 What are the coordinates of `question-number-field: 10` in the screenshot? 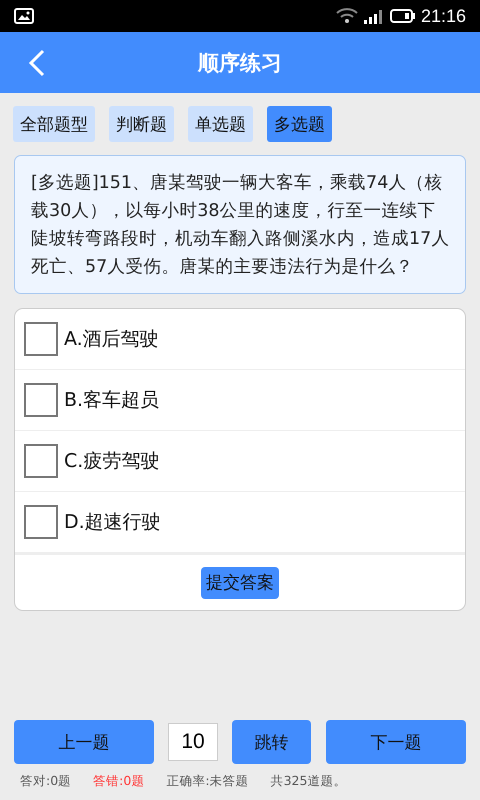 It's located at (193, 742).